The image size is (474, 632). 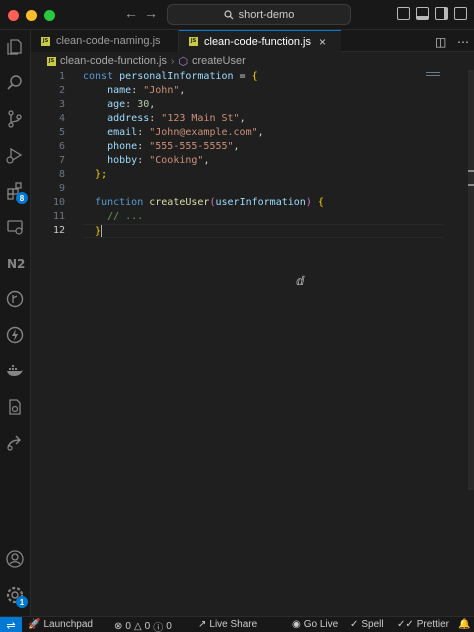 What do you see at coordinates (13, 15) in the screenshot?
I see `close-window-button` at bounding box center [13, 15].